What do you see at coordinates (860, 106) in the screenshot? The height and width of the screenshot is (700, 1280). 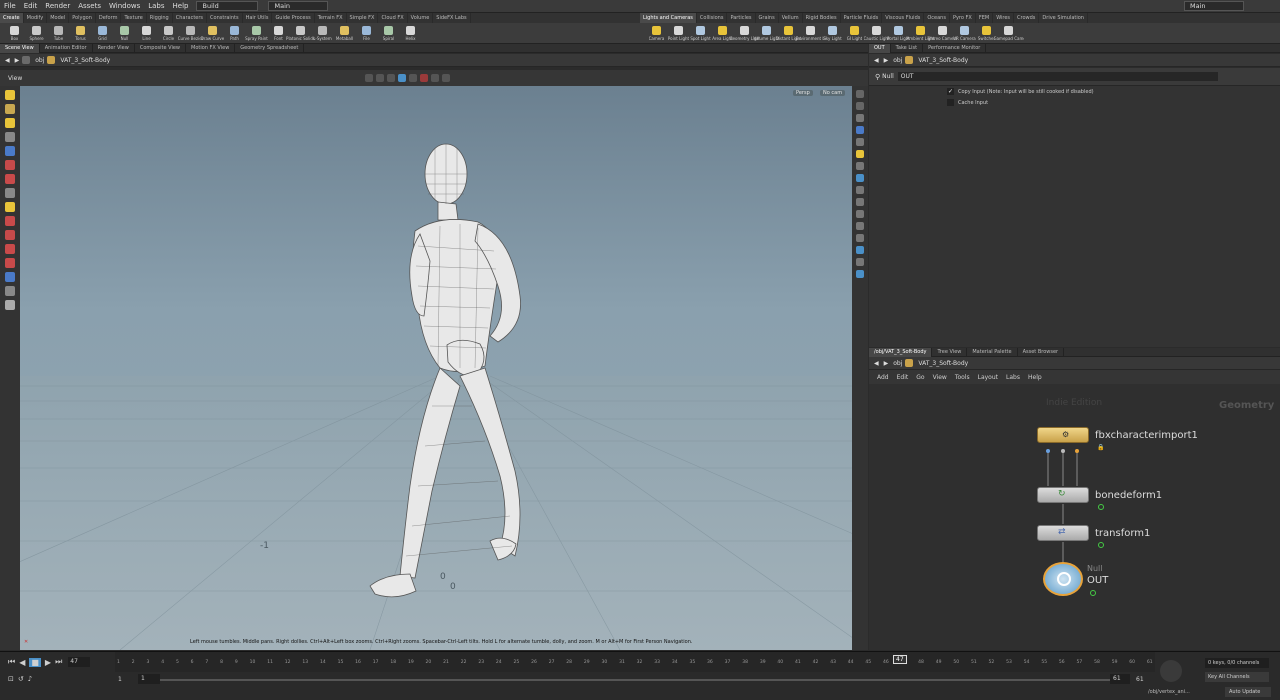 I see `ghost-other-icon` at bounding box center [860, 106].